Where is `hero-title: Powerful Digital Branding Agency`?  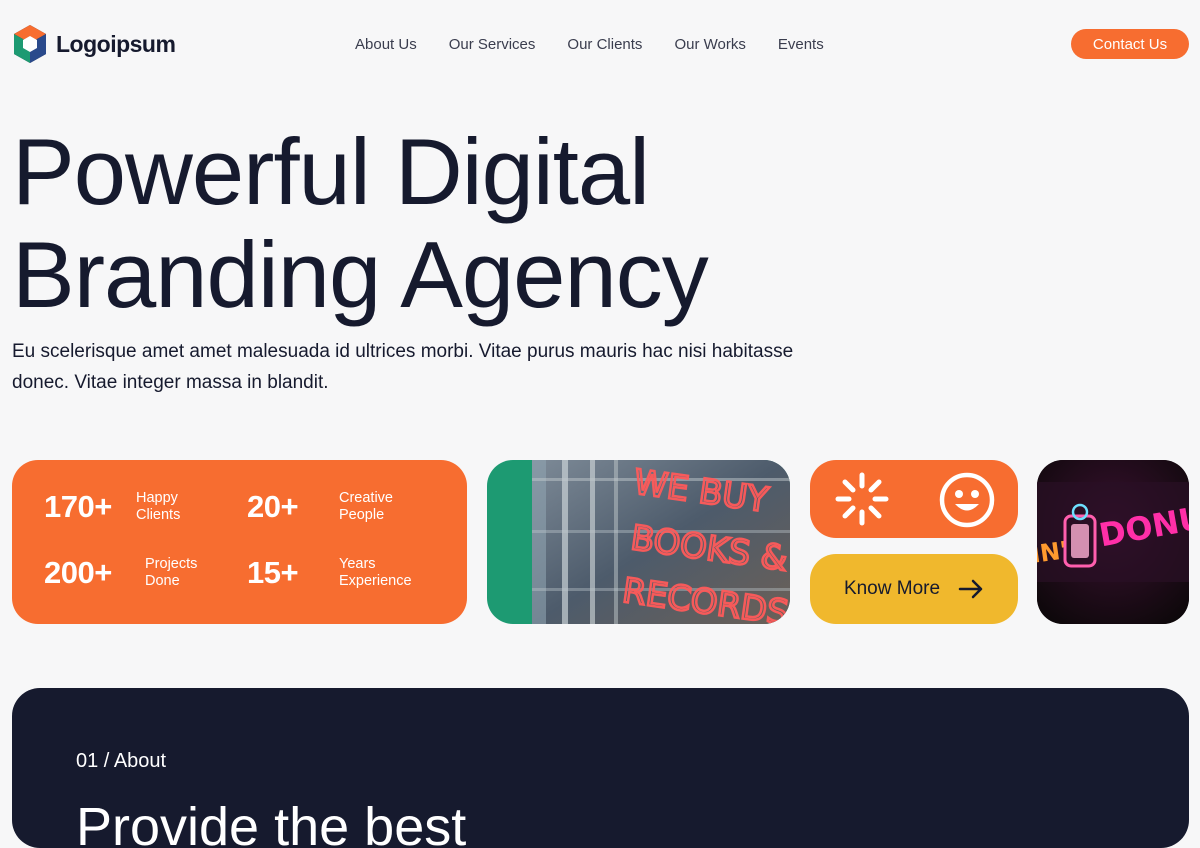
hero-title: Powerful Digital Branding Agency is located at coordinates (360, 223).